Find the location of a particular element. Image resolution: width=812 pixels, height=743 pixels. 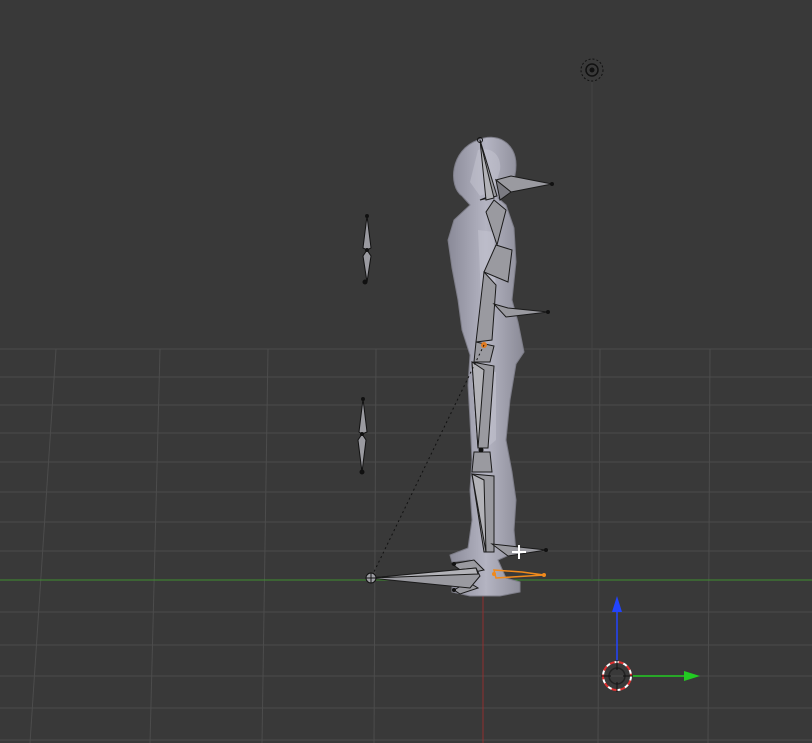

sun-lamp-icon is located at coordinates (592, 70).